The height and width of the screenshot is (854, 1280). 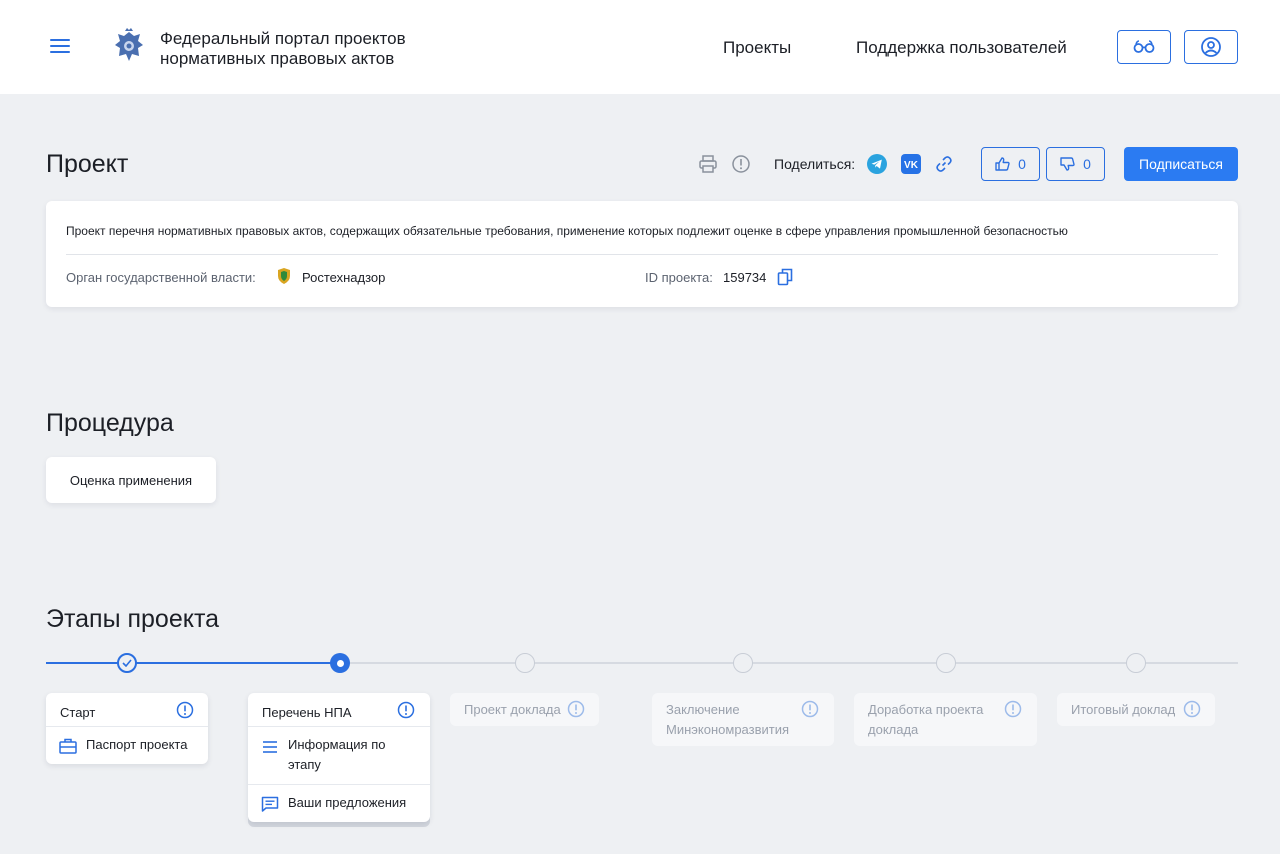 I want to click on share-label: Поделиться:, so click(x=815, y=164).